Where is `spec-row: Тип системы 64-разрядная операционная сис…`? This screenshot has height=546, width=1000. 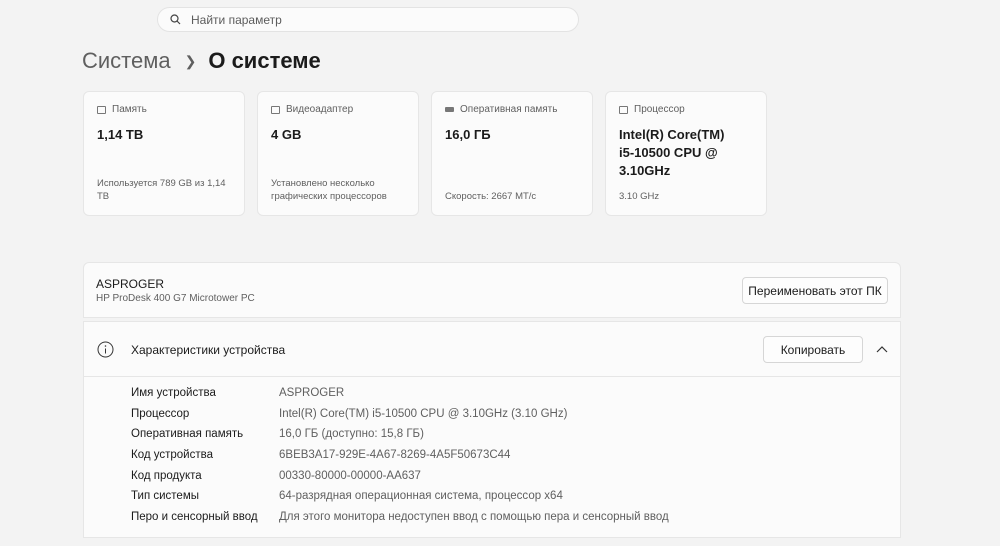 spec-row: Тип системы 64-разрядная операционная сис… is located at coordinates (515, 496).